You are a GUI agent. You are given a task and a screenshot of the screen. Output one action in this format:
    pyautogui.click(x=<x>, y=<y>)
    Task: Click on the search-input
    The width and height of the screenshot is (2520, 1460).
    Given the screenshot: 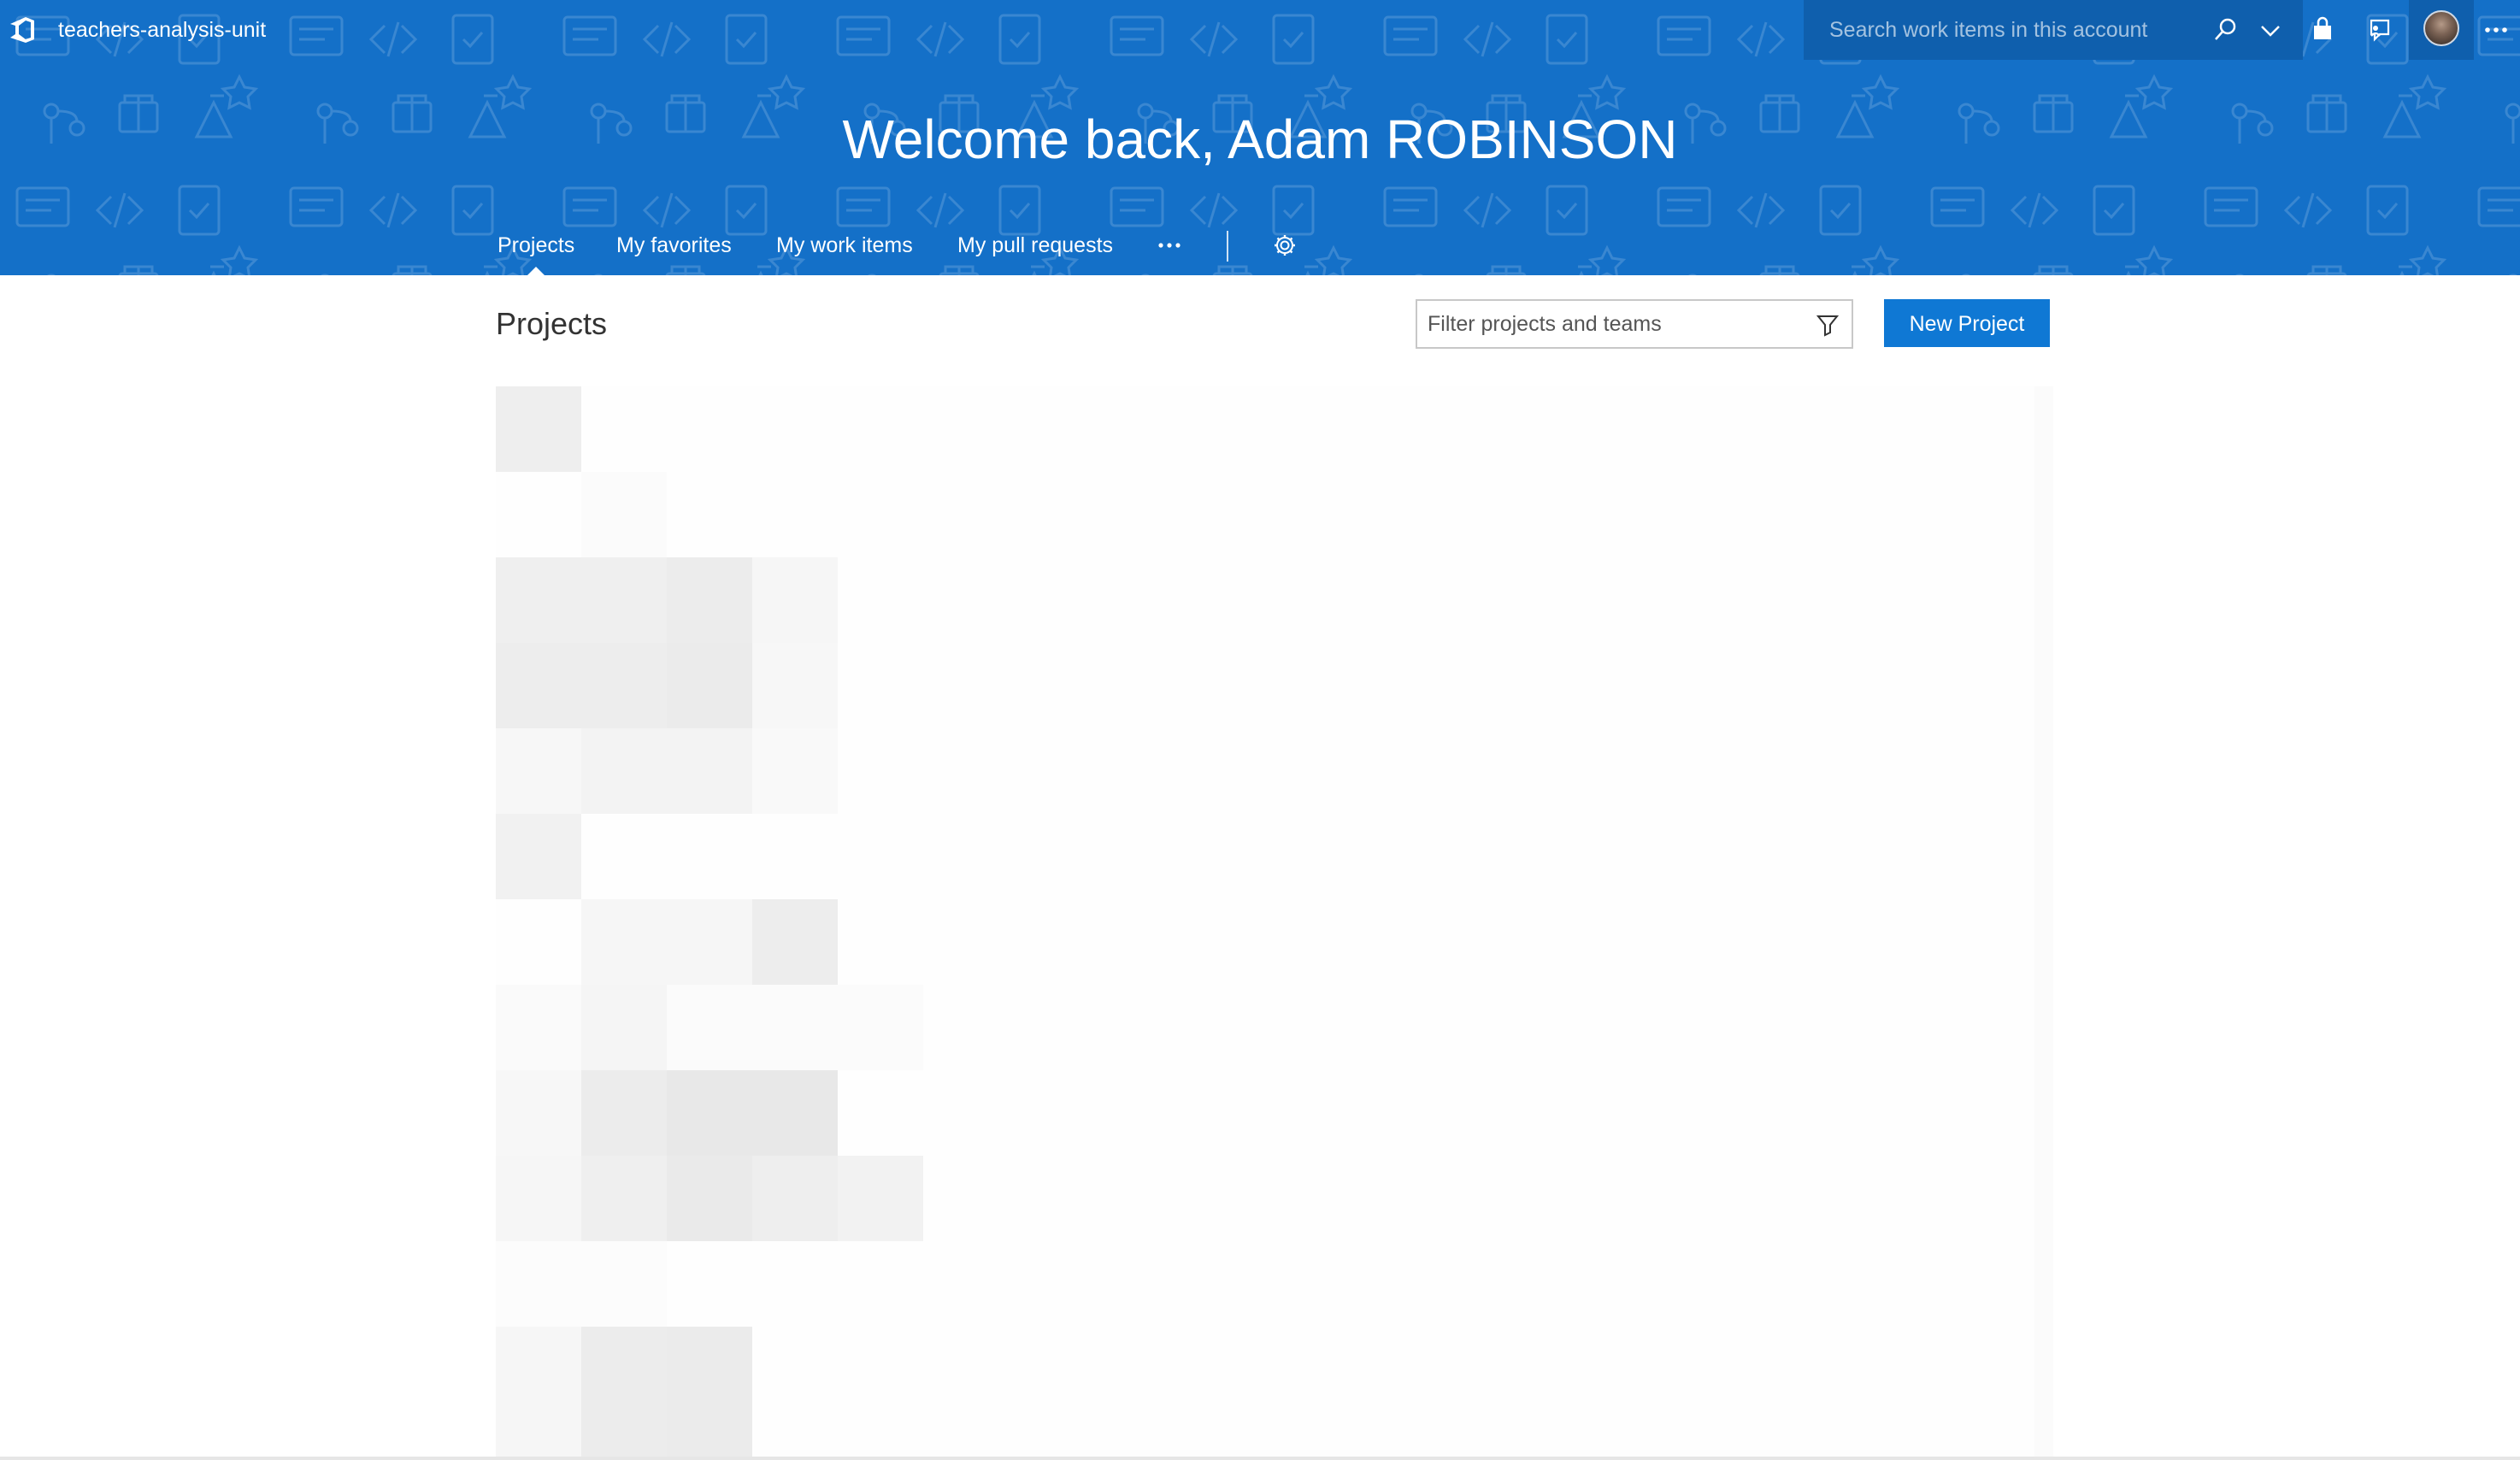 What is the action you would take?
    pyautogui.click(x=2012, y=30)
    